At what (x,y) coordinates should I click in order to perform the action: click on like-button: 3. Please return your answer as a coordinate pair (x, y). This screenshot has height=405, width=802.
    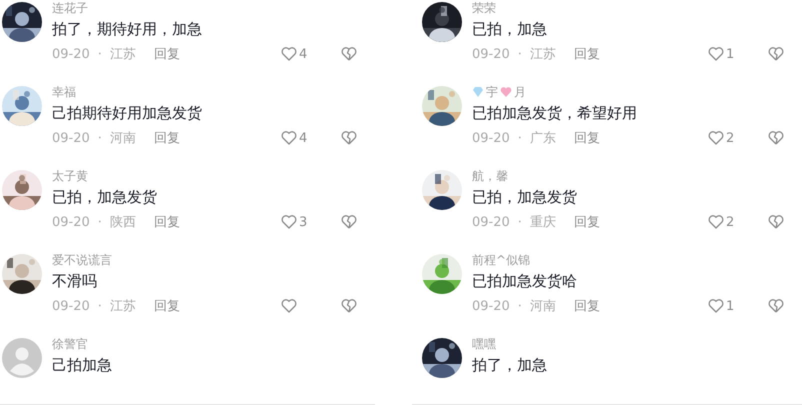
    Looking at the image, I should click on (299, 222).